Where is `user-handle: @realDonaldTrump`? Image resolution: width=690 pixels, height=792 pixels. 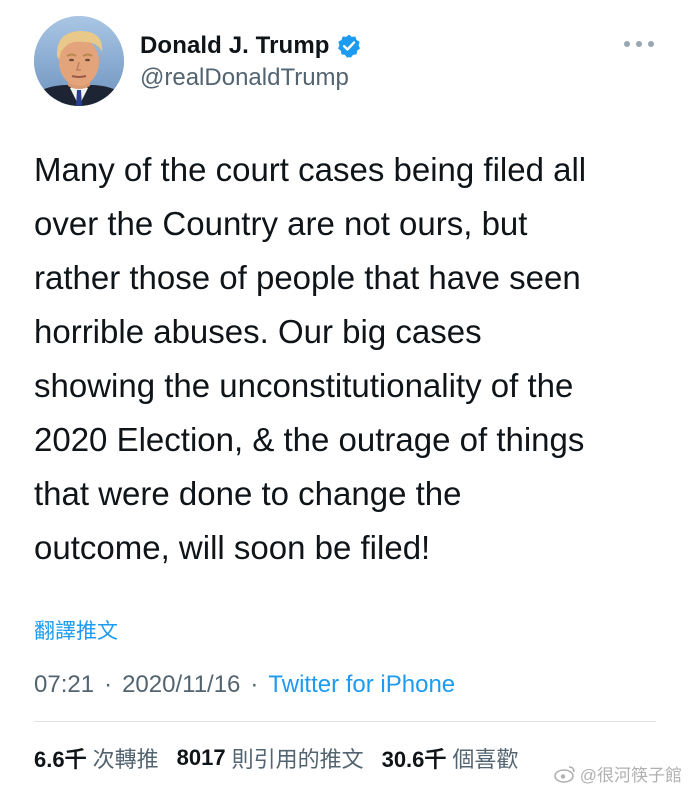
user-handle: @realDonaldTrump is located at coordinates (244, 78).